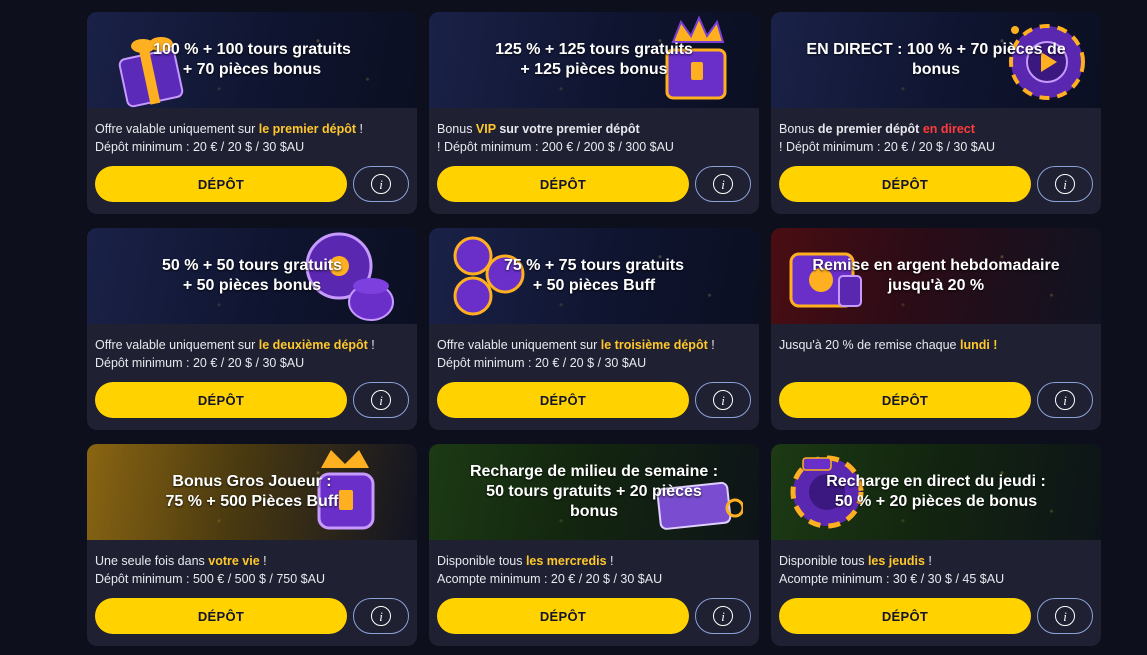 The image size is (1147, 655). I want to click on condition-segment: le troisième dépôt, so click(654, 345).